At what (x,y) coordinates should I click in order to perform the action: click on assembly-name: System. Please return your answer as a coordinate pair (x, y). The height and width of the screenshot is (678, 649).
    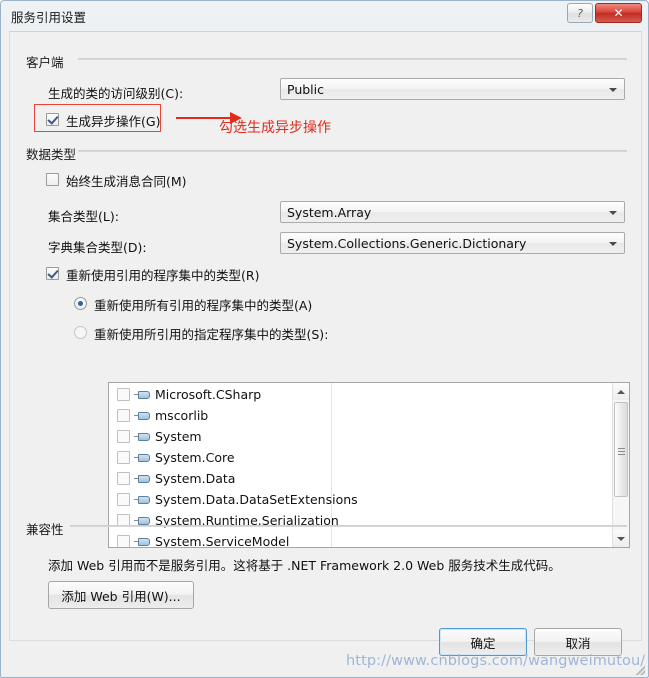
    Looking at the image, I should click on (178, 436).